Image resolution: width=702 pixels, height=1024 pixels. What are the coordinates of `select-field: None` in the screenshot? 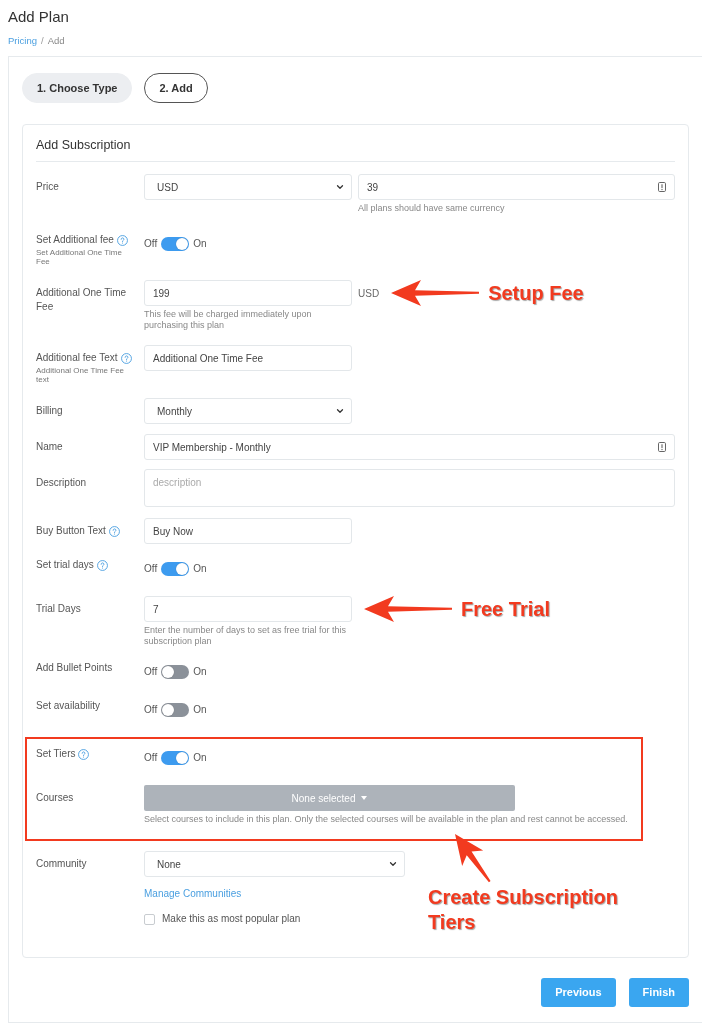 It's located at (274, 864).